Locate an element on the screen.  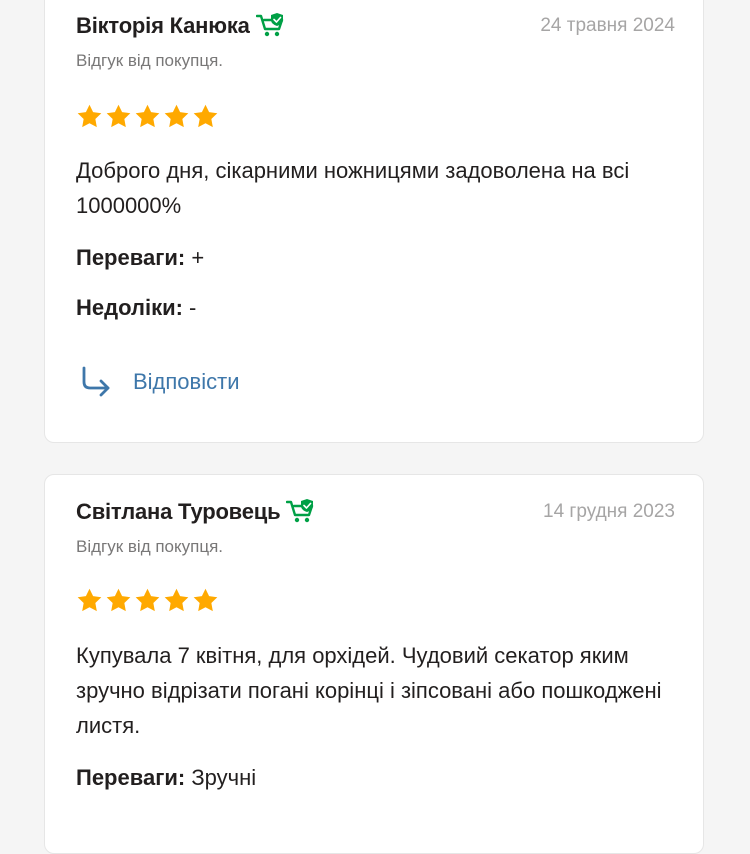
pros-value: Зручні is located at coordinates (221, 777).